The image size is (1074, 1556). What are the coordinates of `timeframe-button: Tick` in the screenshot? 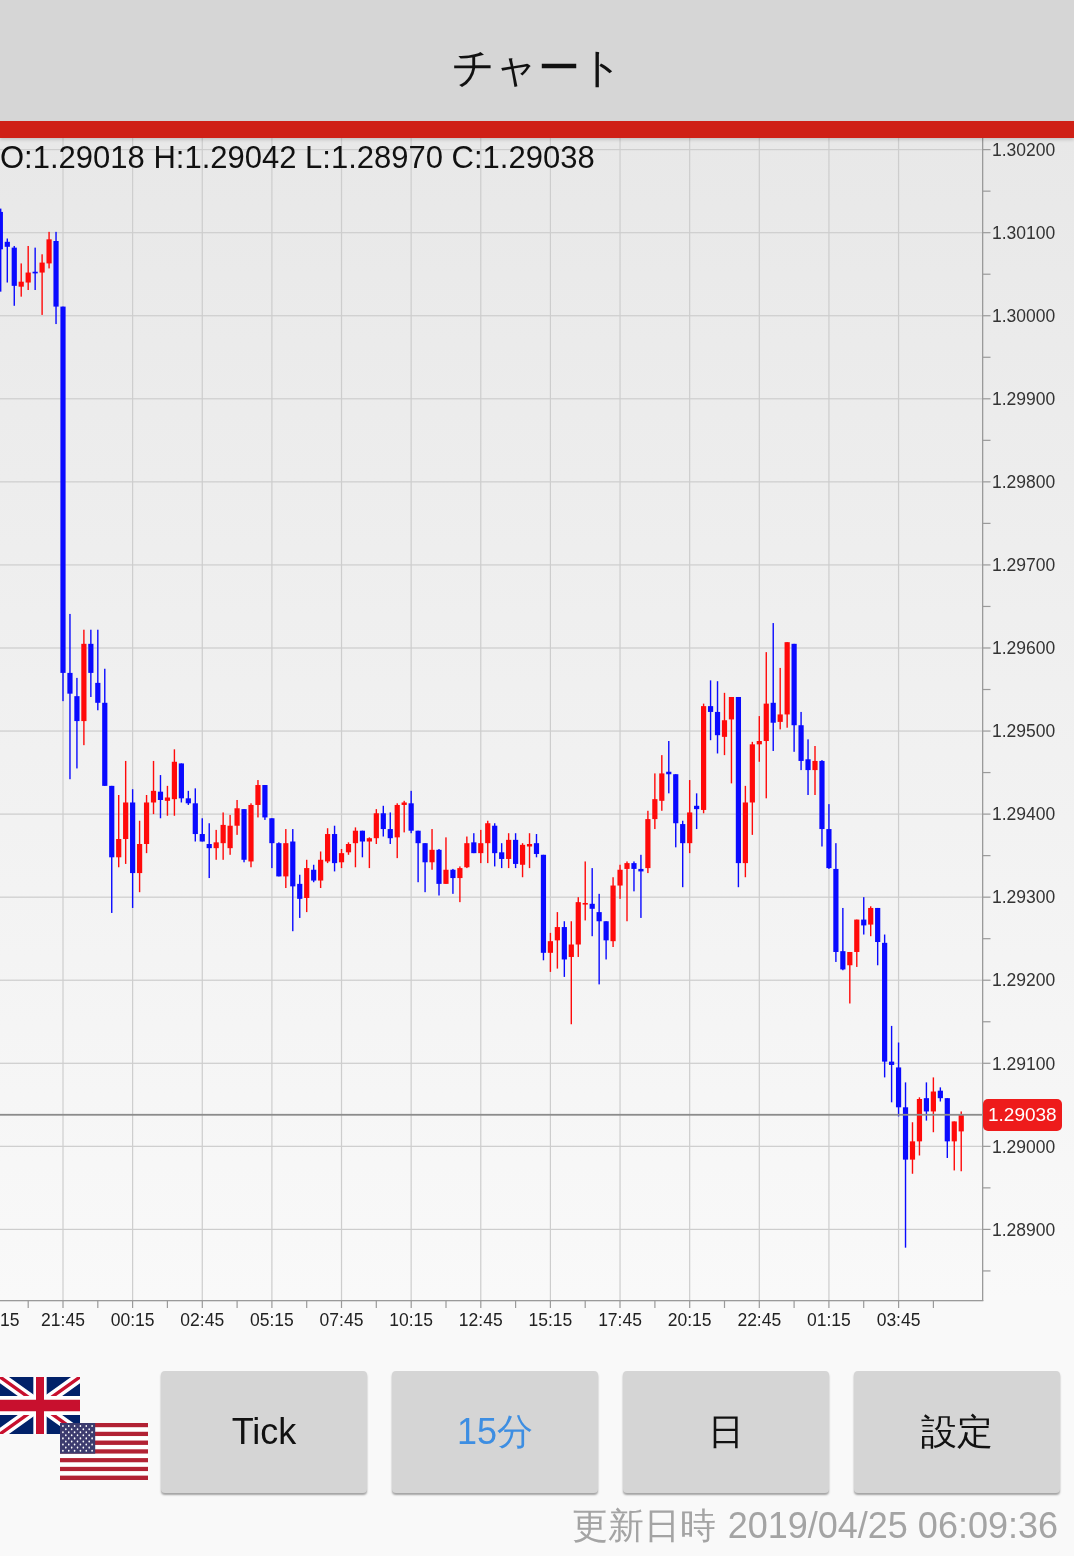 It's located at (264, 1432).